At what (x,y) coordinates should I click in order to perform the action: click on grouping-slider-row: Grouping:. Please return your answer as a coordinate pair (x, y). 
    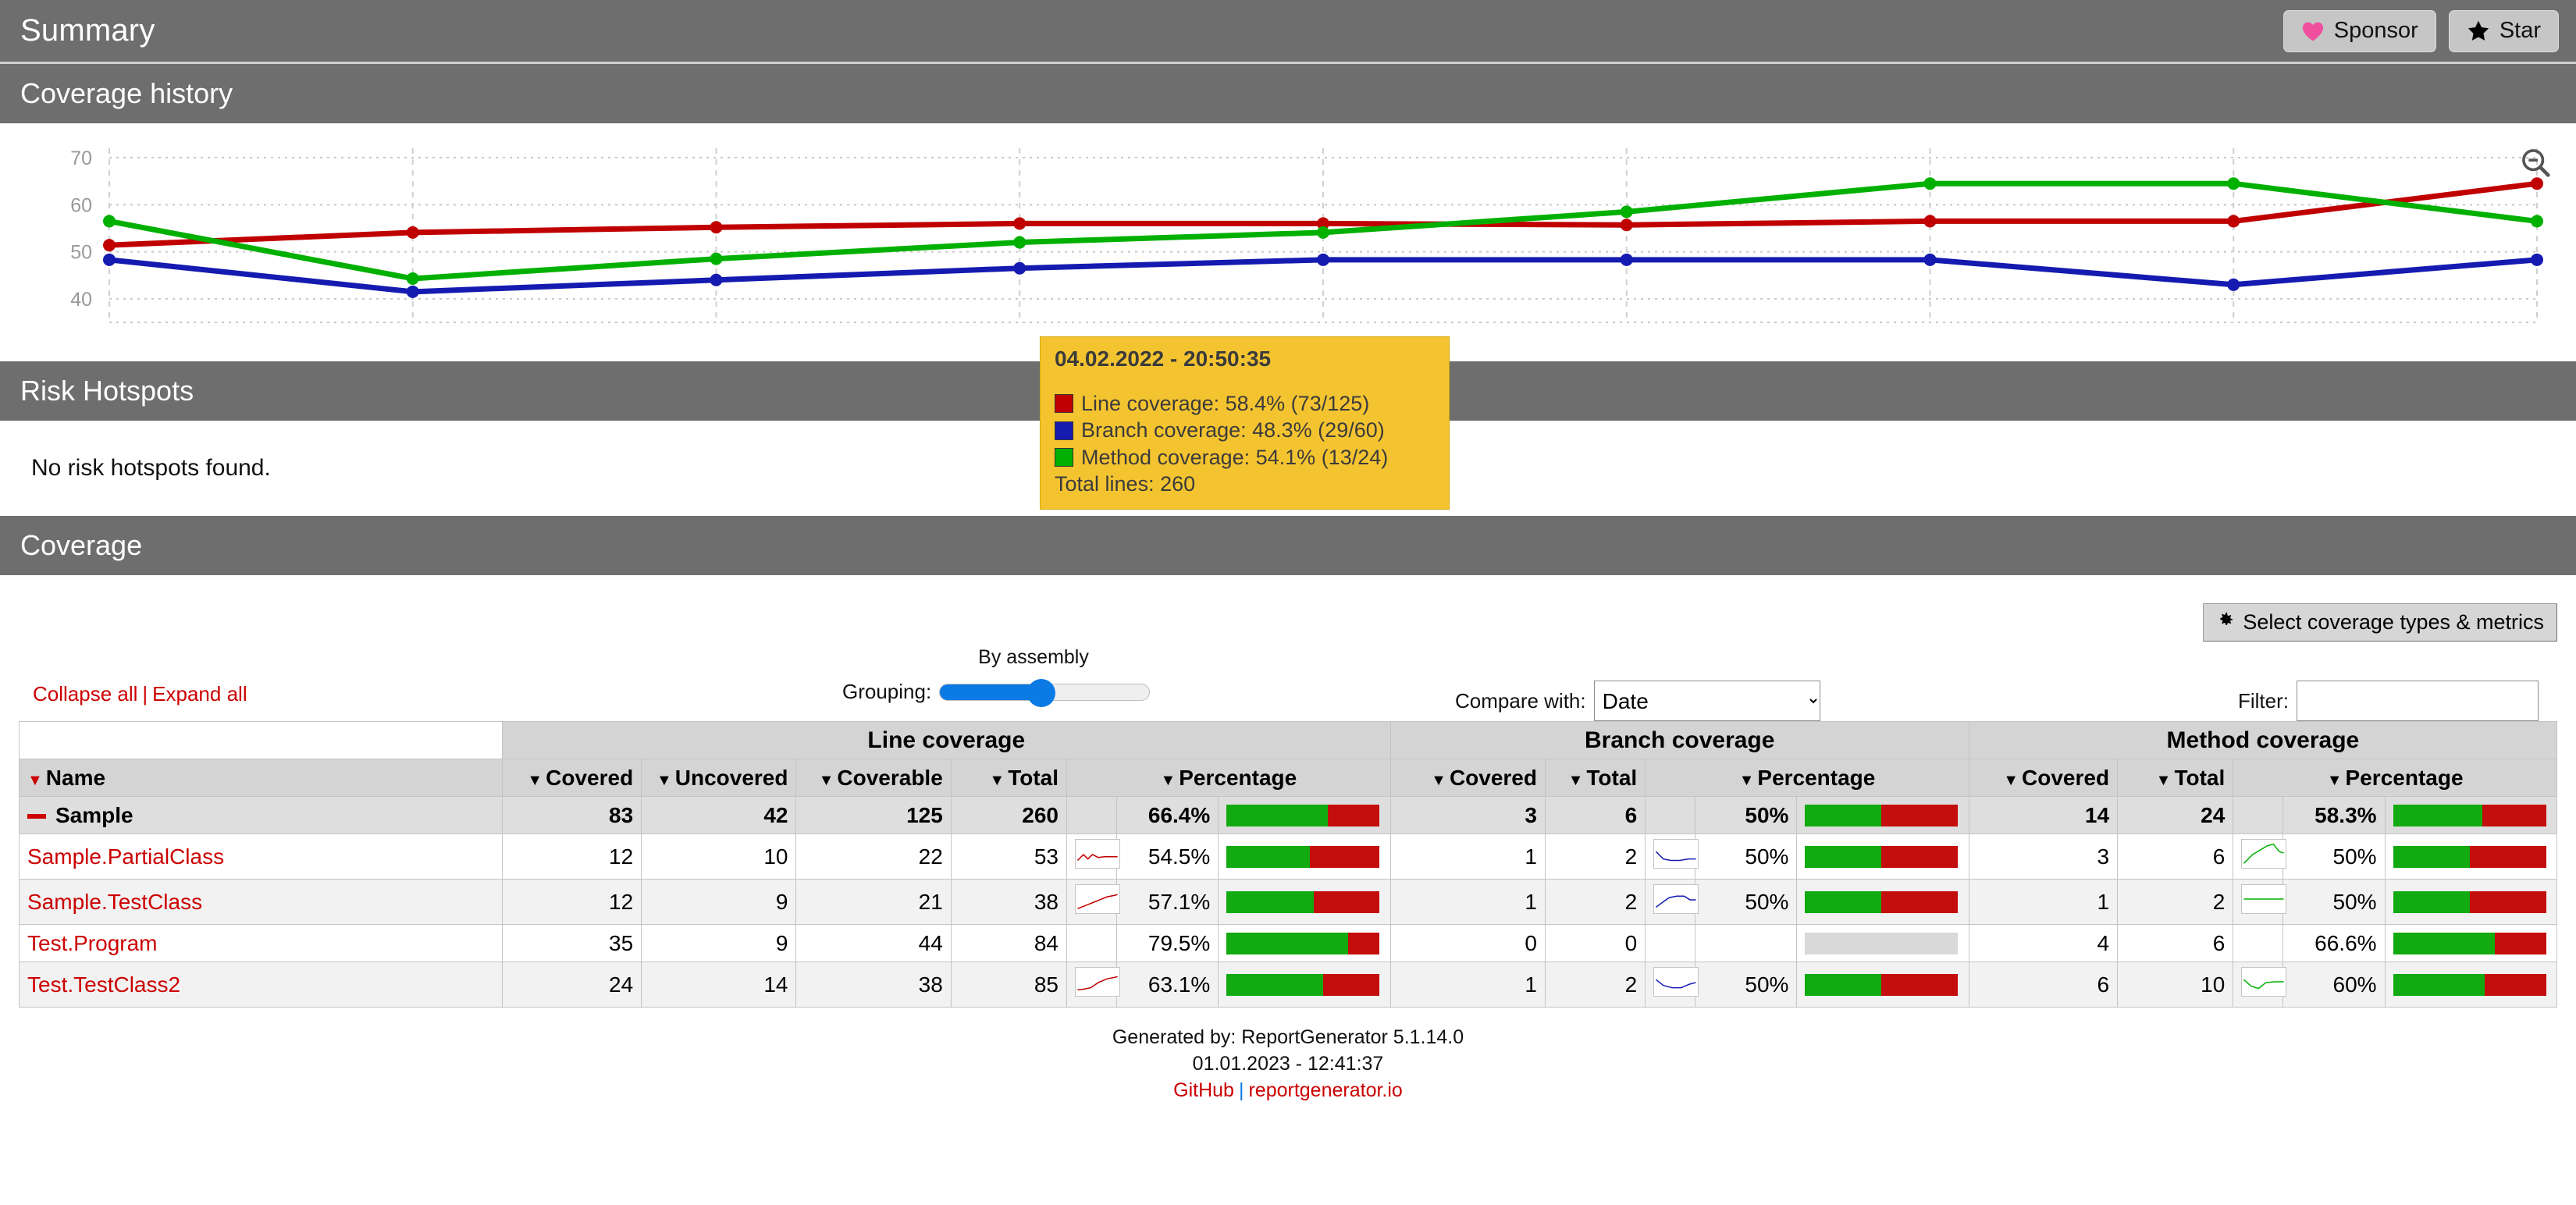
    Looking at the image, I should click on (999, 693).